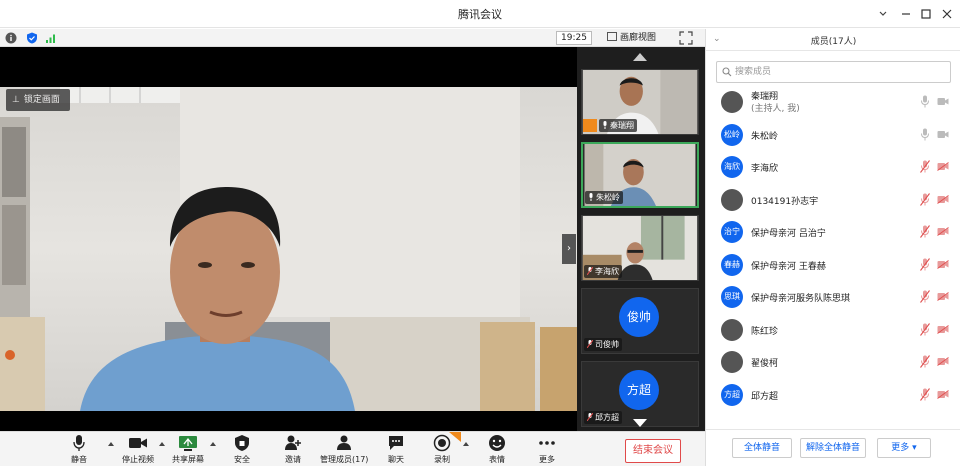  I want to click on host-badge-icon, so click(590, 125).